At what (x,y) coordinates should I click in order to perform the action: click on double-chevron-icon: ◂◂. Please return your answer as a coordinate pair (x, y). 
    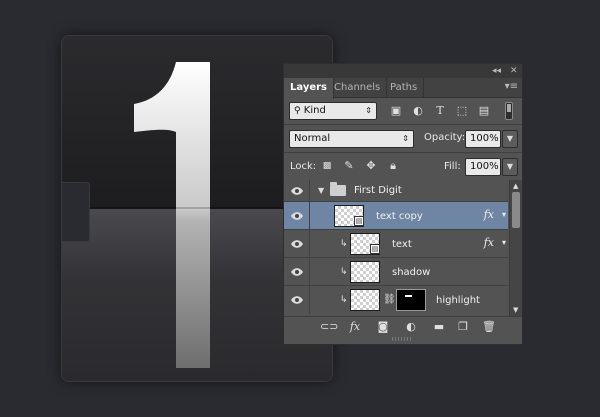
    Looking at the image, I should click on (496, 71).